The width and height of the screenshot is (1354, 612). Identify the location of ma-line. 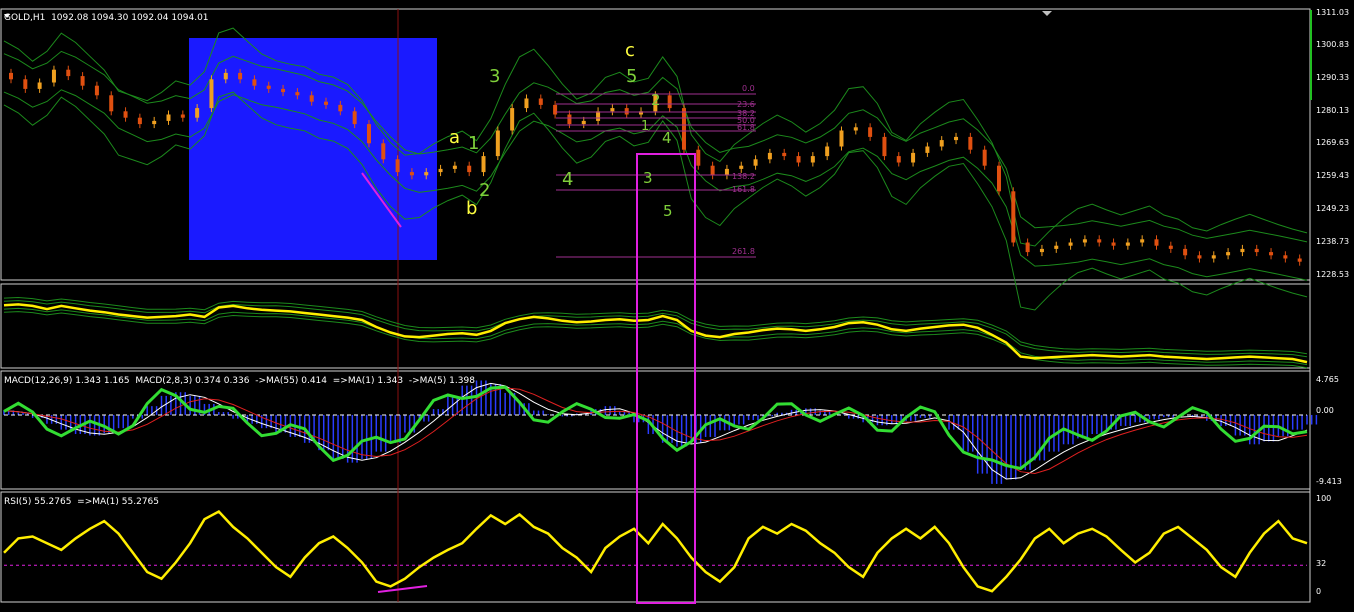
(655, 333).